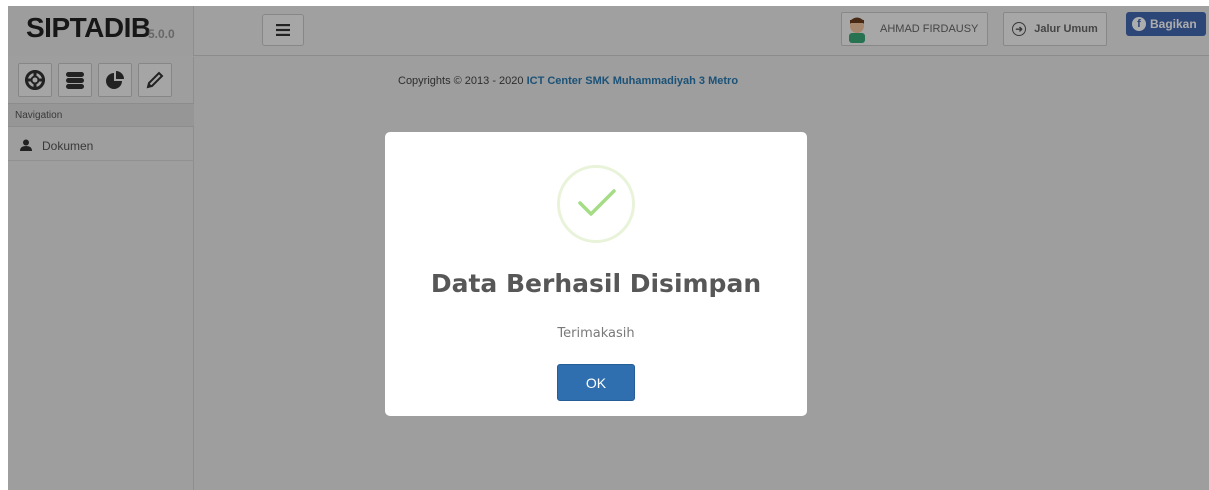 The image size is (1209, 490). Describe the element at coordinates (596, 204) in the screenshot. I see `success-check-icon` at that location.